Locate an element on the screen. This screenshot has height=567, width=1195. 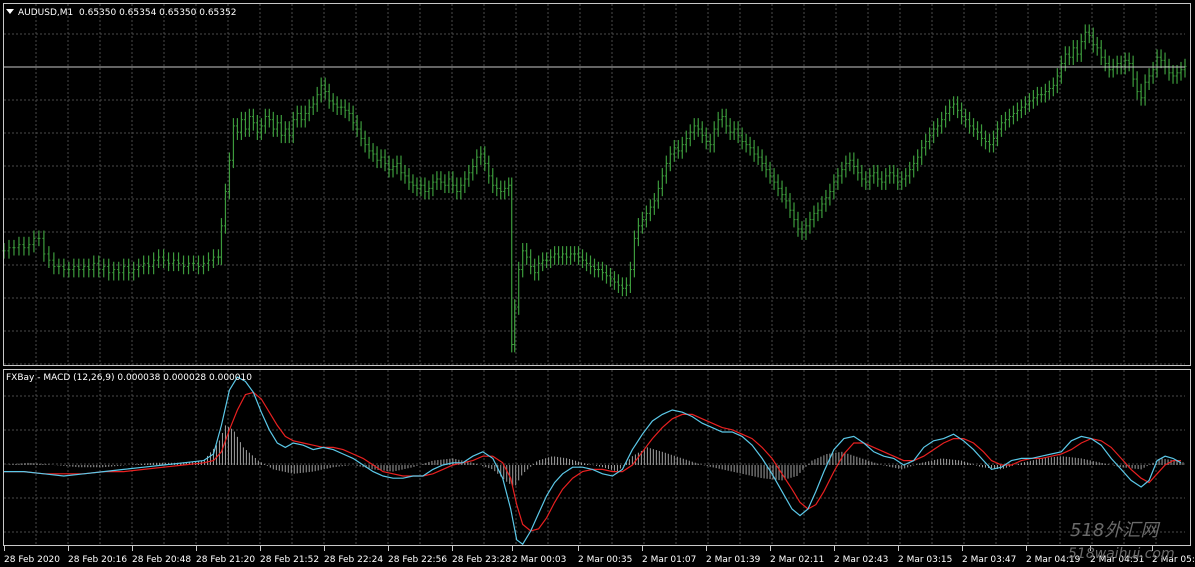
x-tick-label: 2 Mar 00:35 is located at coordinates (605, 559).